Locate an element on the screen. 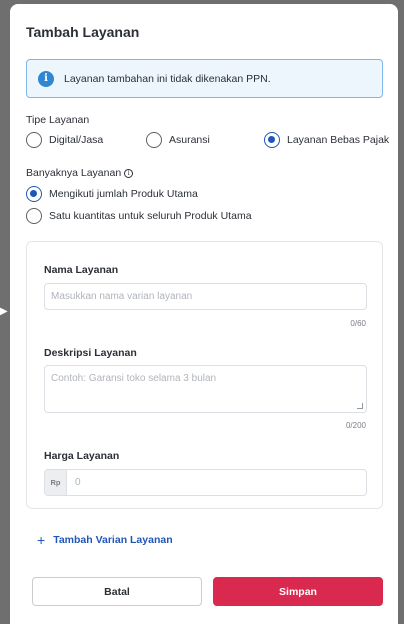 The image size is (404, 624). save-button: Simpan is located at coordinates (298, 591).